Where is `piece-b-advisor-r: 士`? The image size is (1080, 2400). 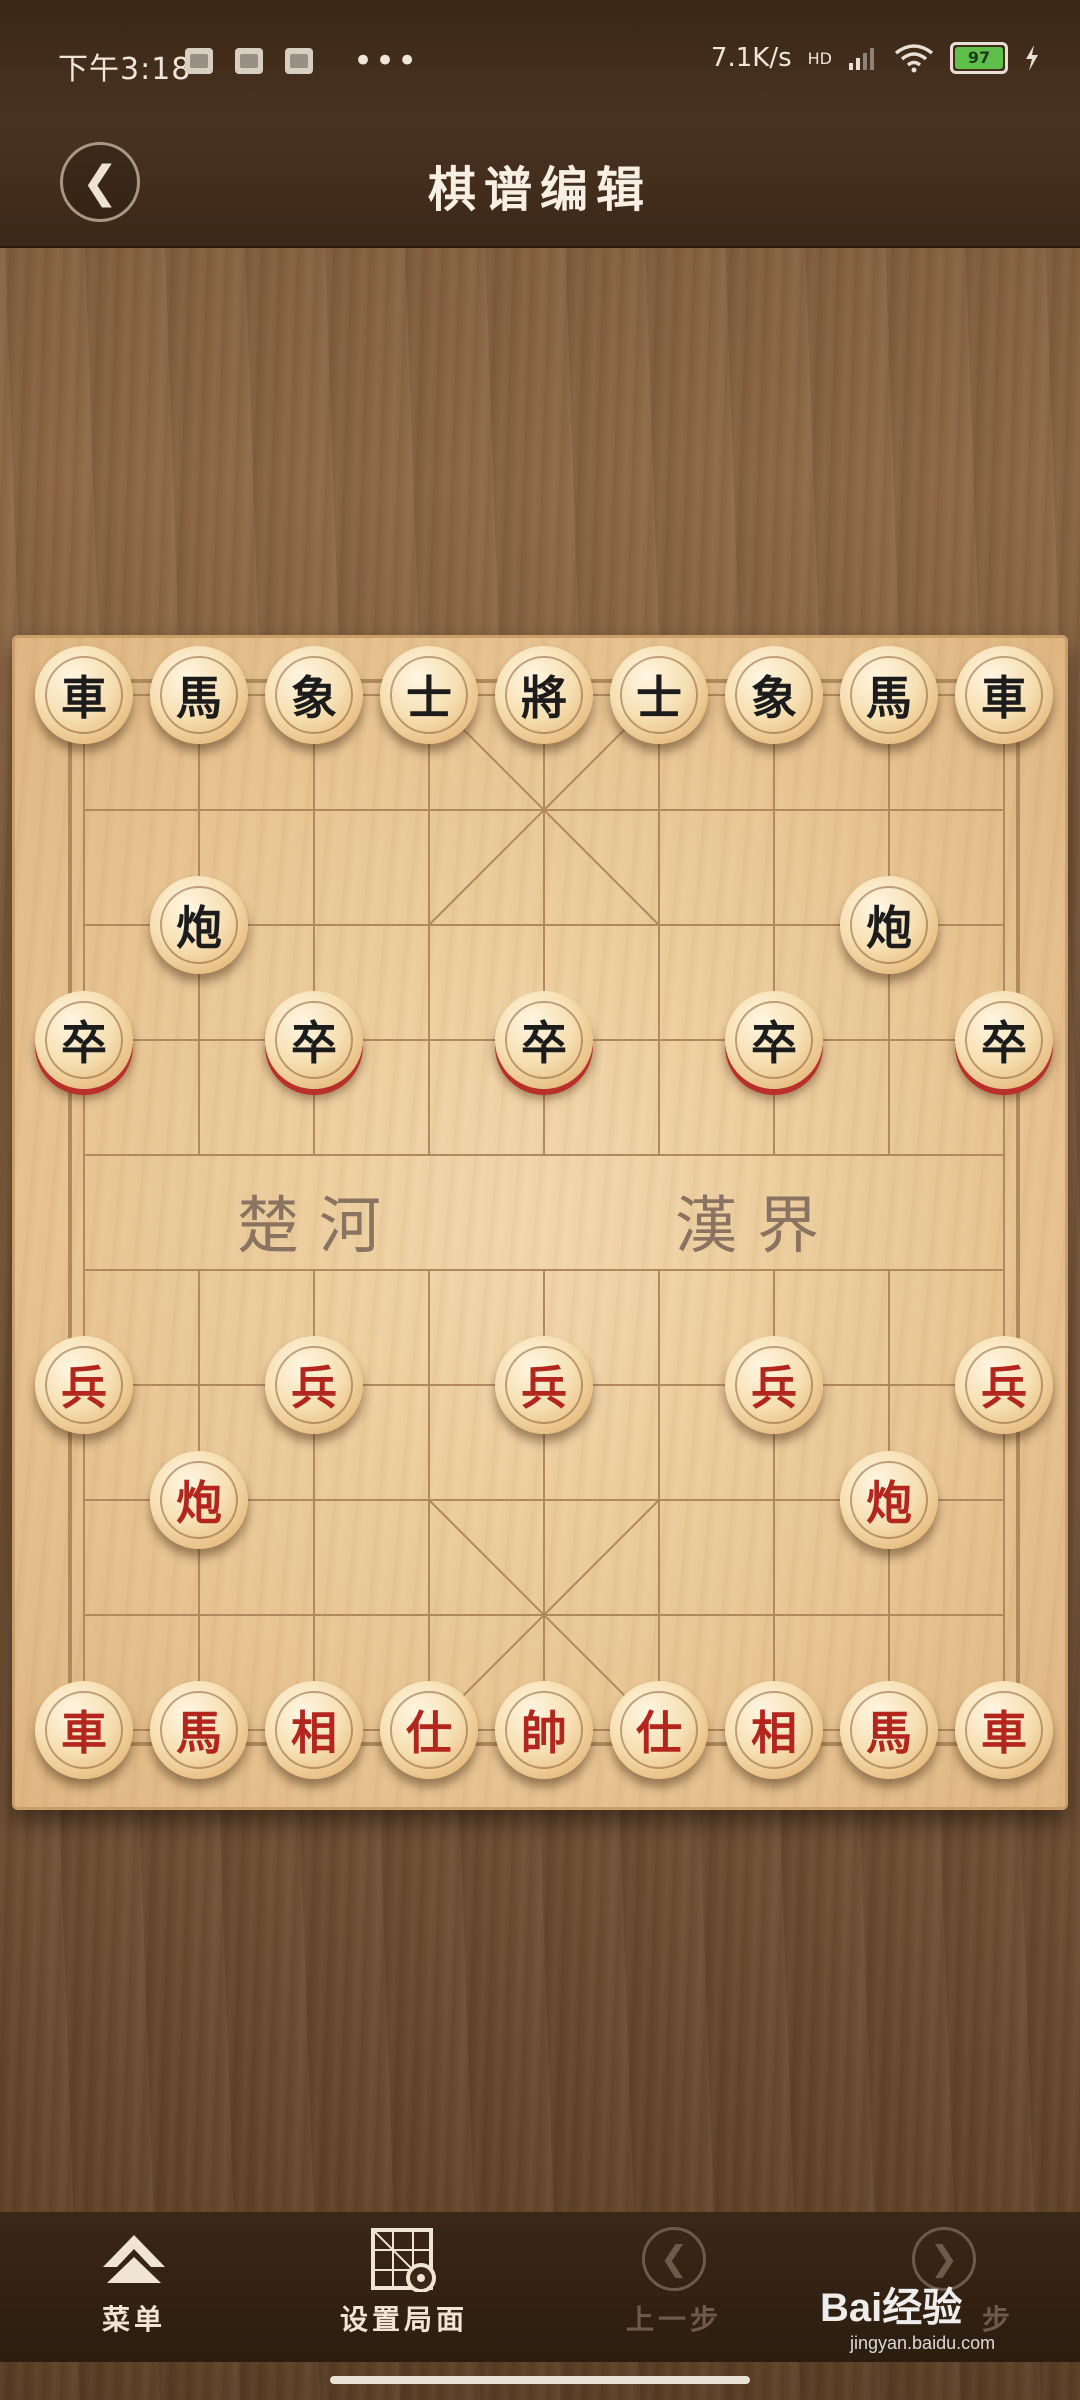 piece-b-advisor-r: 士 is located at coordinates (659, 695).